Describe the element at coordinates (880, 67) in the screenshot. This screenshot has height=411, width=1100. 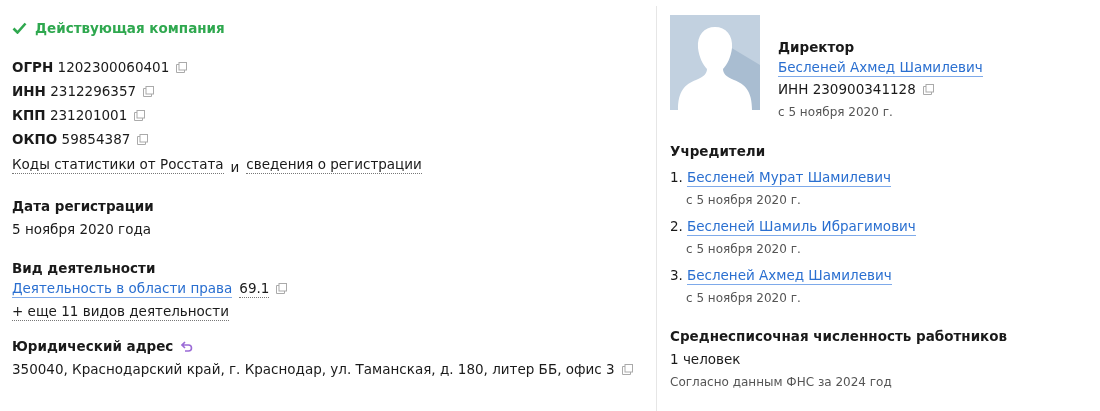
I see `director-link: Бесленей Ахмед Шамилевич` at that location.